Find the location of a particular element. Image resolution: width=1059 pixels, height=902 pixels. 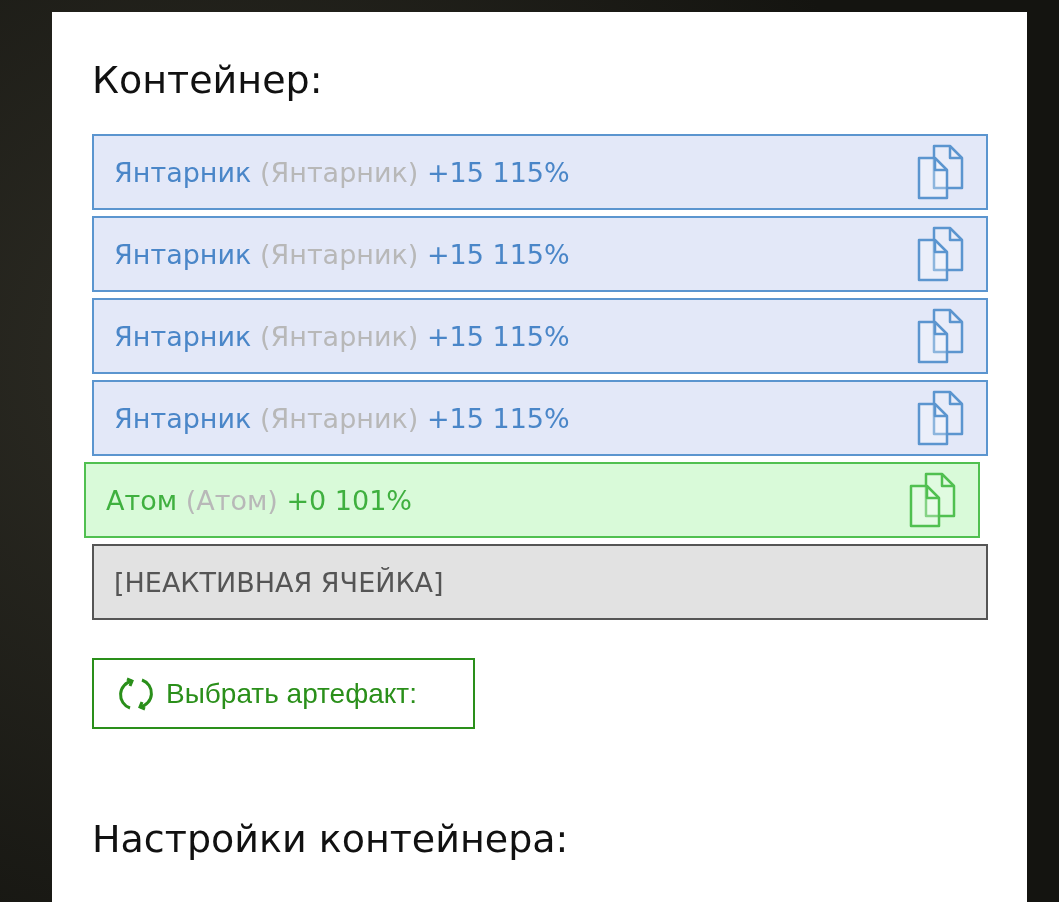

select-artifact-button: Выбрать артефакт: is located at coordinates (283, 693).